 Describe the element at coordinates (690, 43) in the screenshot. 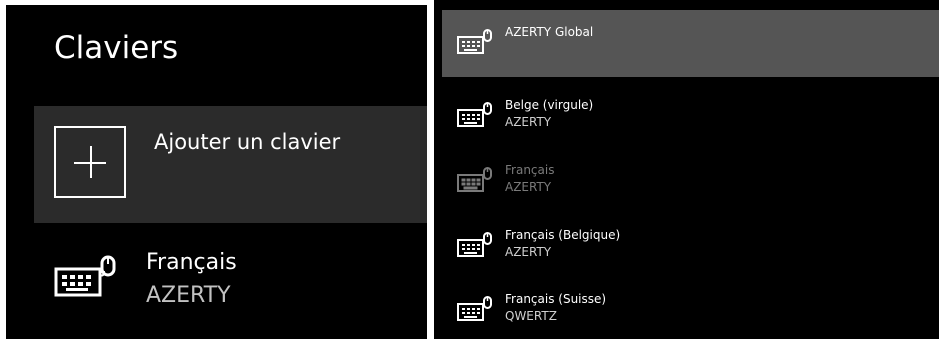

I see `keyboard-option-azerty-global: AZERTY Global` at that location.